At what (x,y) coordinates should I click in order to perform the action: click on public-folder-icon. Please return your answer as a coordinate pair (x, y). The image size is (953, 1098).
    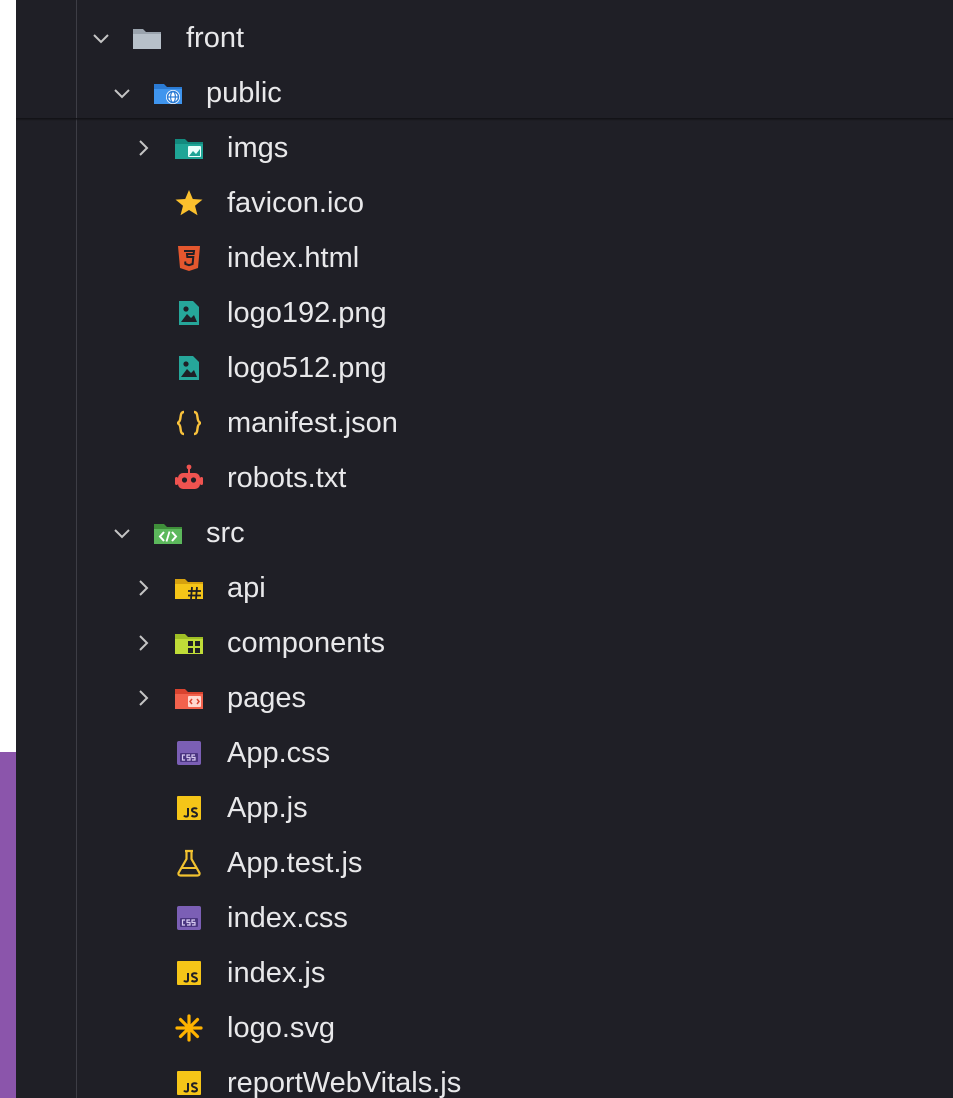
    Looking at the image, I should click on (168, 93).